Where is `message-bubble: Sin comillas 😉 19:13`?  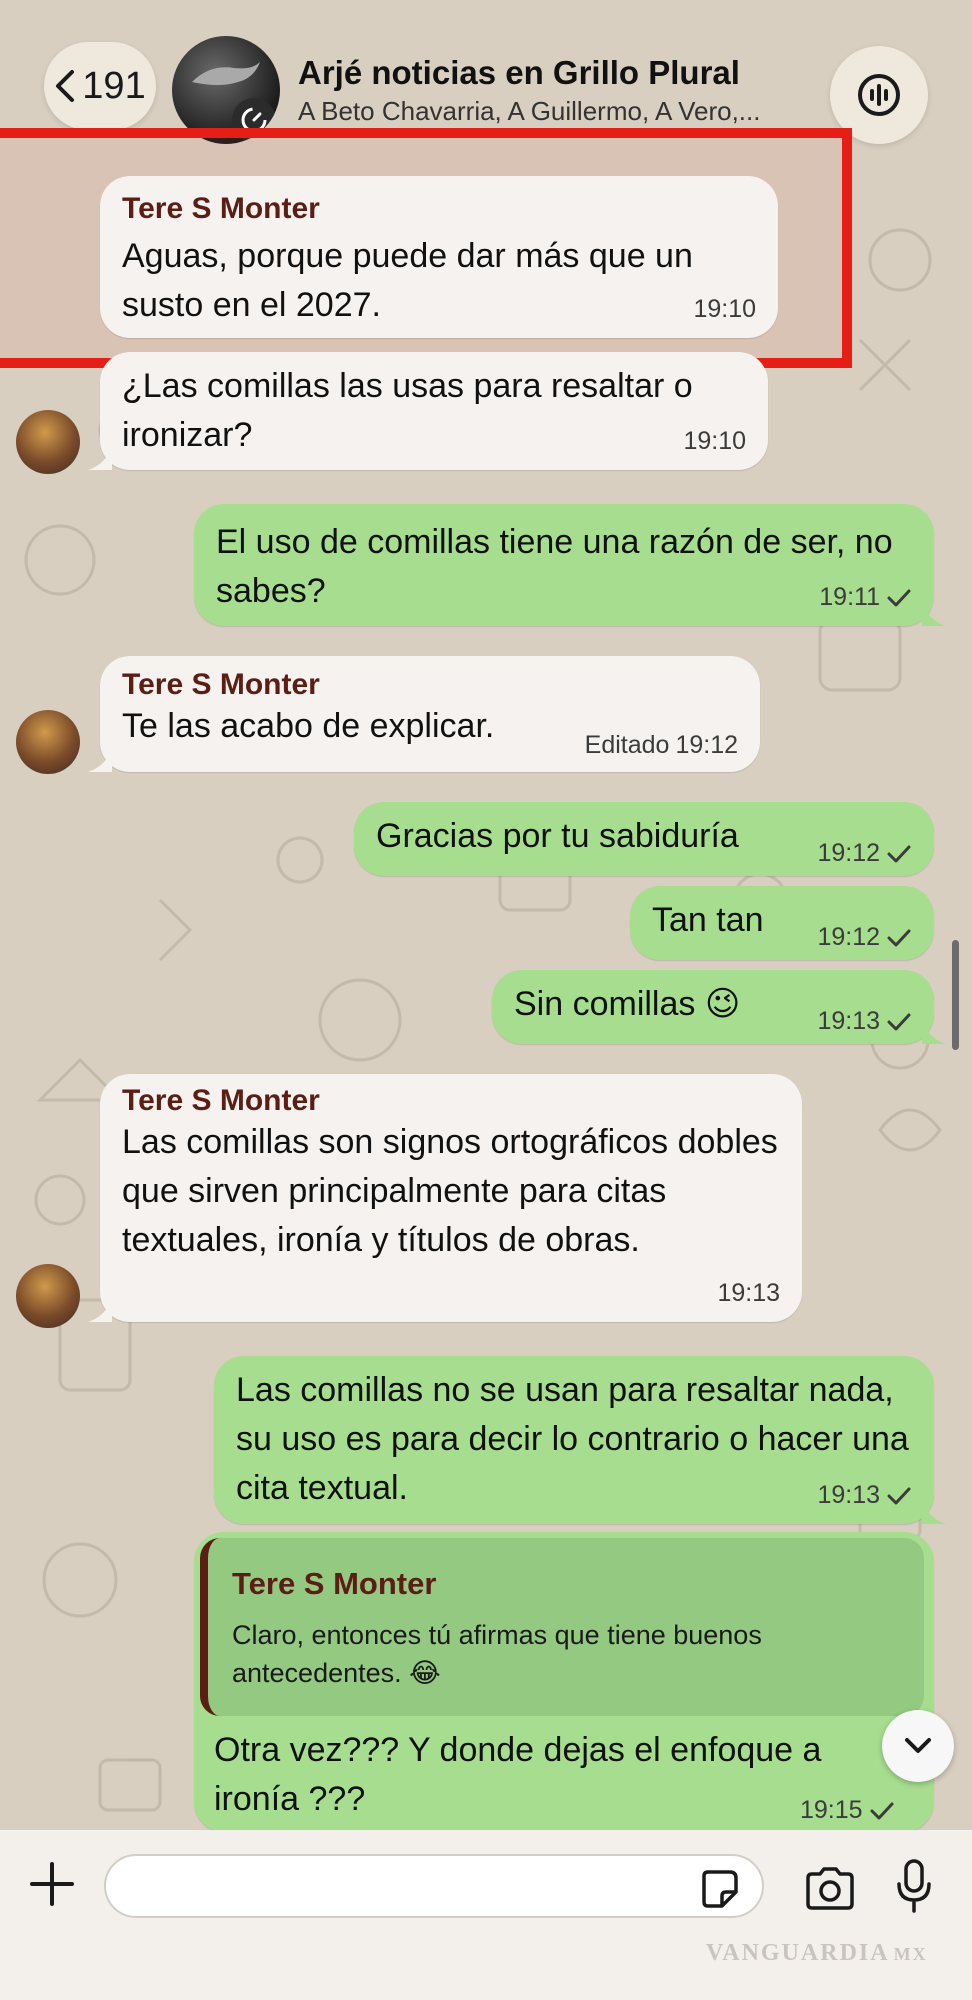 message-bubble: Sin comillas 😉 19:13 is located at coordinates (719, 1007).